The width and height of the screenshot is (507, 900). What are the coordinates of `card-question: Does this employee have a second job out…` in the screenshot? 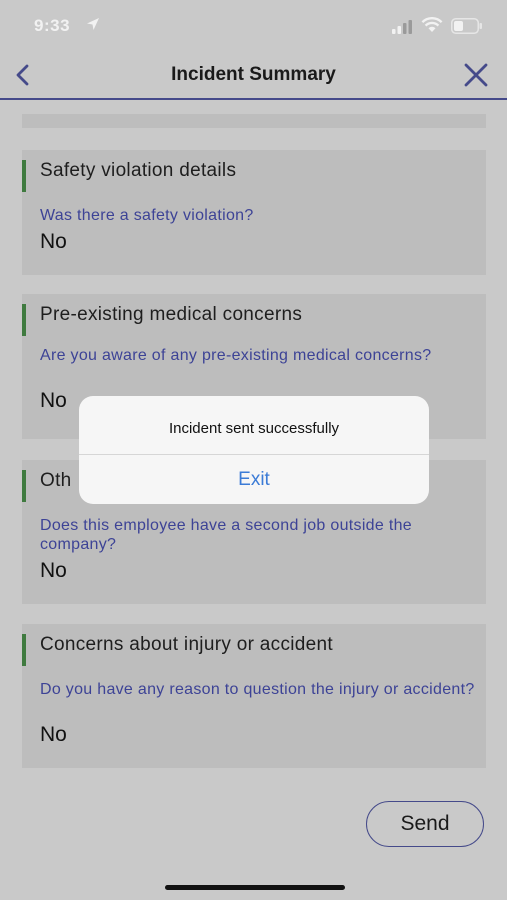 It's located at (226, 535).